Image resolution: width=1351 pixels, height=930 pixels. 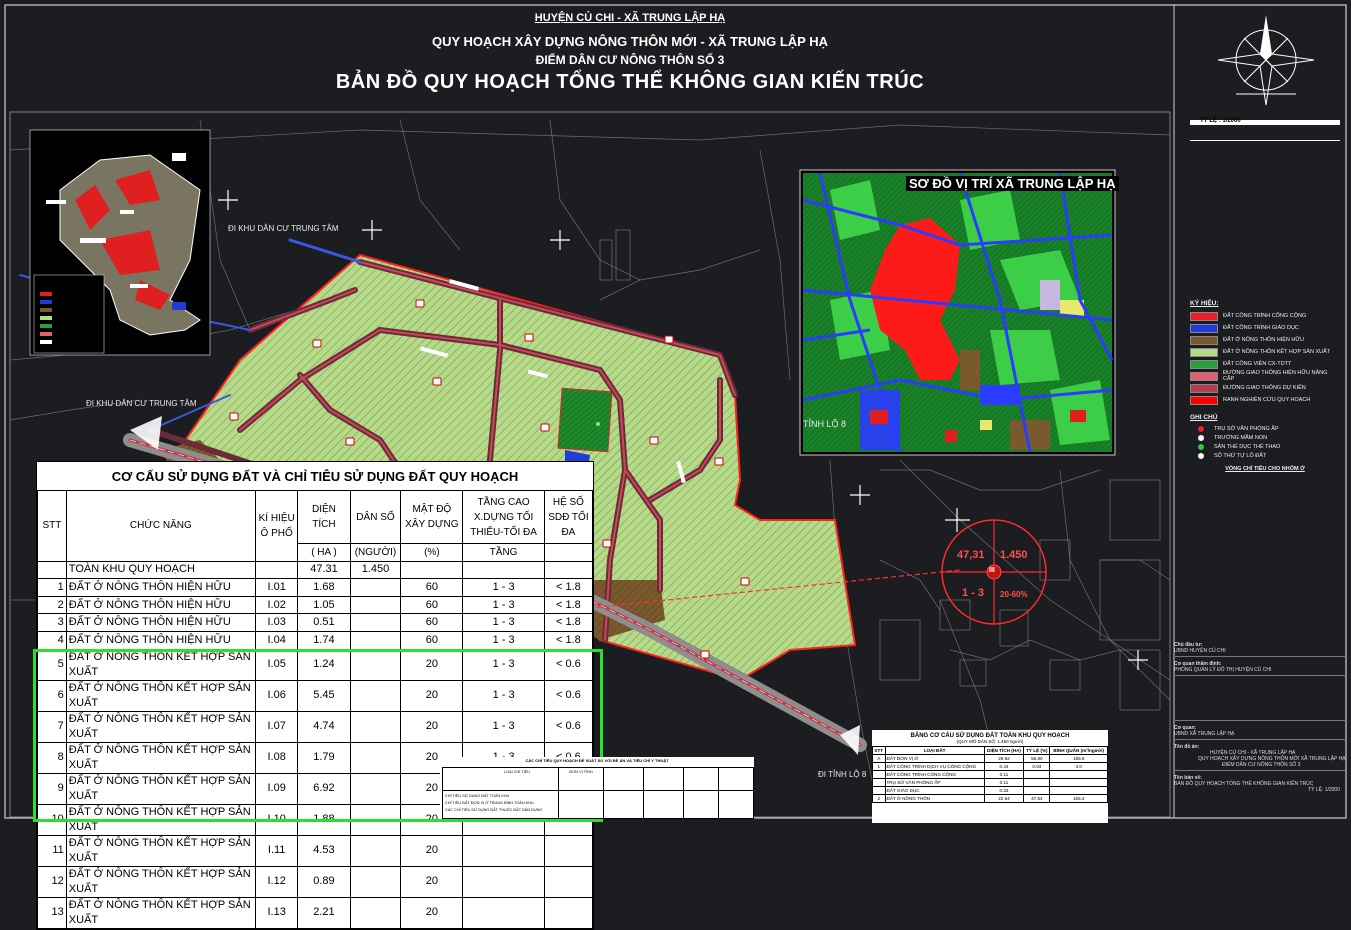 What do you see at coordinates (432, 605) in the screenshot?
I see `cell-density: 60` at bounding box center [432, 605].